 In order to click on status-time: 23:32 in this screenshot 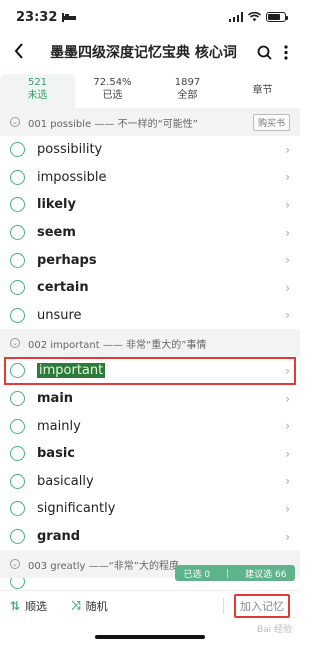, I will do `click(37, 17)`.